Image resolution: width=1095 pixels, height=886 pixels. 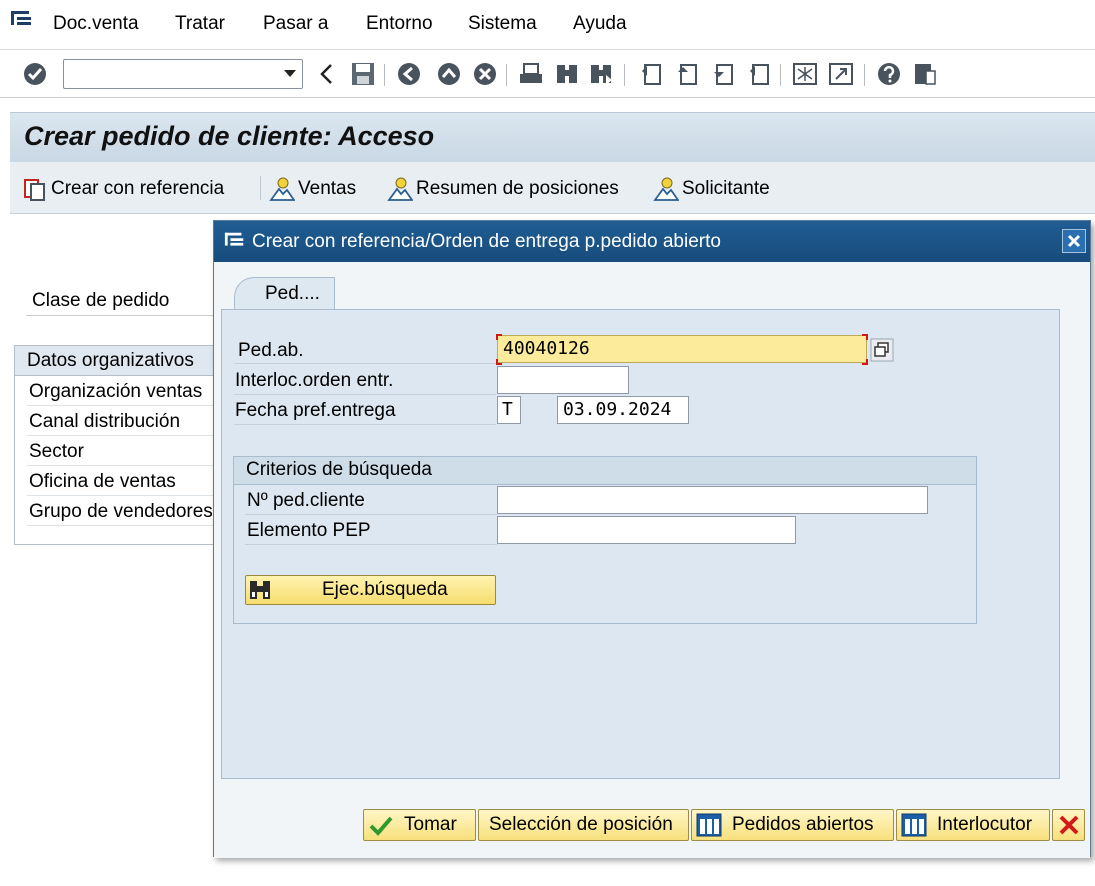 I want to click on crear-con-referencia-label: Crear con referencia, so click(x=138, y=188).